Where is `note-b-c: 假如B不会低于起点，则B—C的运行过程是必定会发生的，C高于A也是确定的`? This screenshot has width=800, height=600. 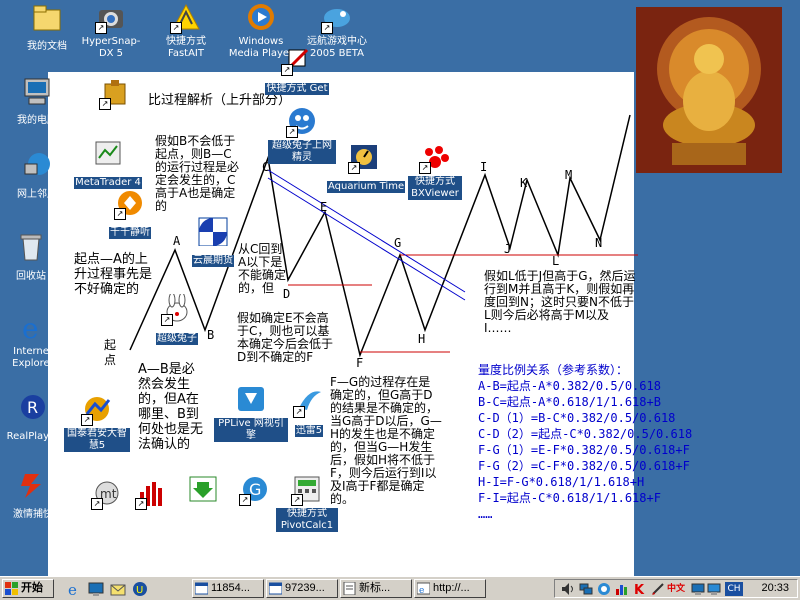 note-b-c: 假如B不会低于起点，则B—C的运行过程是必定会发生的，C高于A也是确定的 is located at coordinates (197, 173).